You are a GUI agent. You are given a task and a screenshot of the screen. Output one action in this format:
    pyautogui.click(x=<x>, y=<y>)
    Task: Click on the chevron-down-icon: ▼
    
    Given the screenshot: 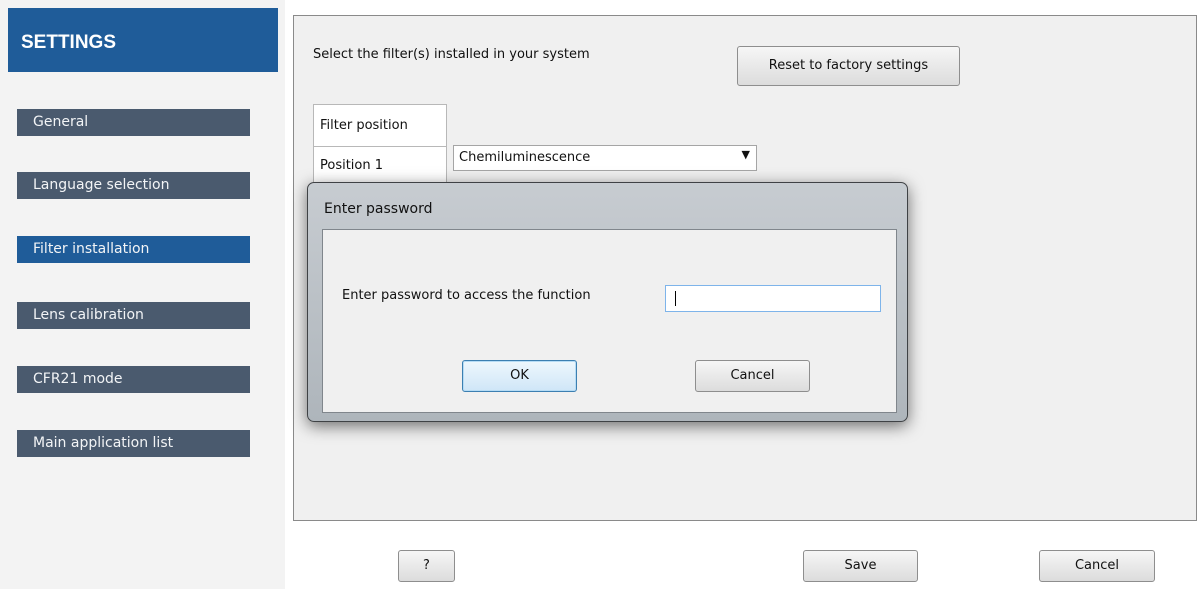 What is the action you would take?
    pyautogui.click(x=745, y=154)
    